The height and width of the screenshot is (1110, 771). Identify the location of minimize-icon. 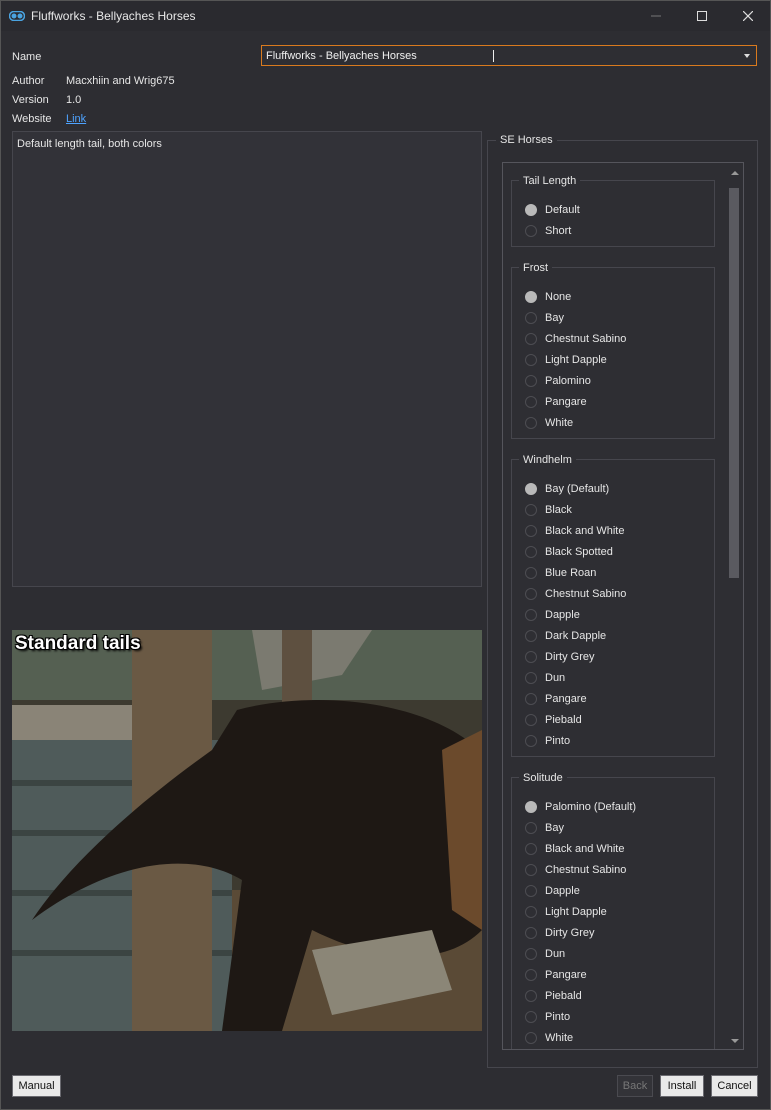
(656, 16).